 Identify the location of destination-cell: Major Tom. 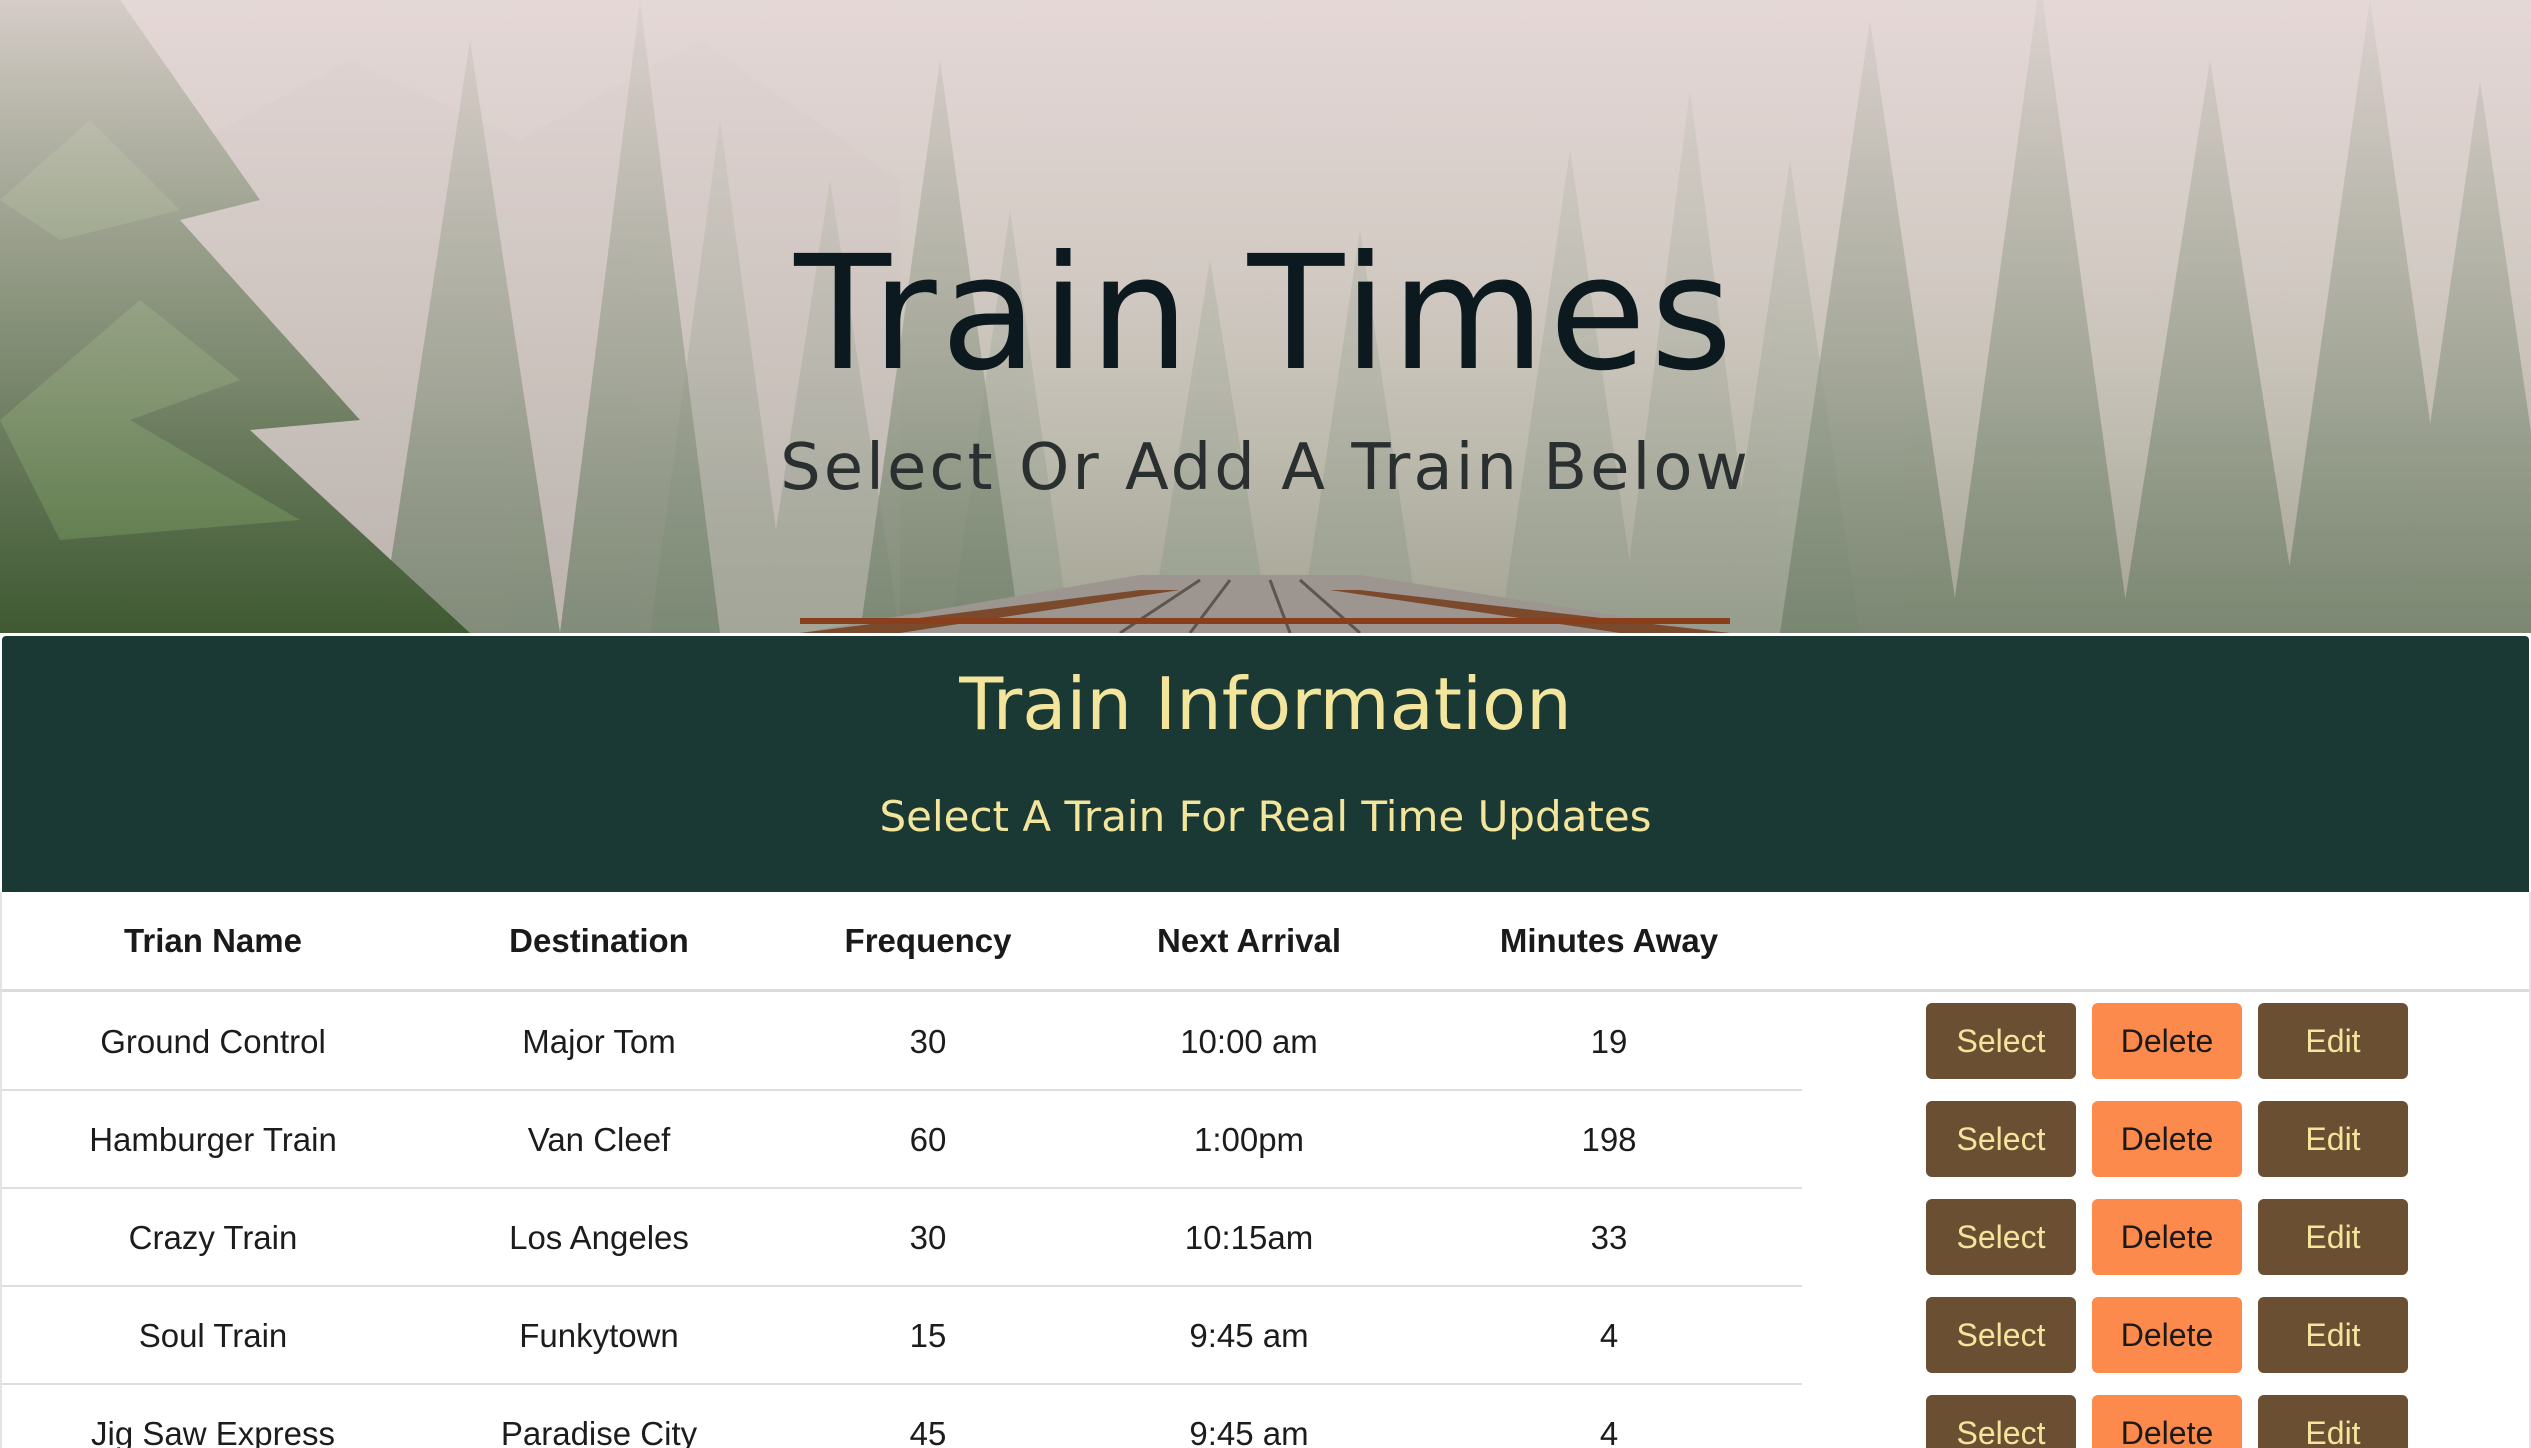
(599, 1041).